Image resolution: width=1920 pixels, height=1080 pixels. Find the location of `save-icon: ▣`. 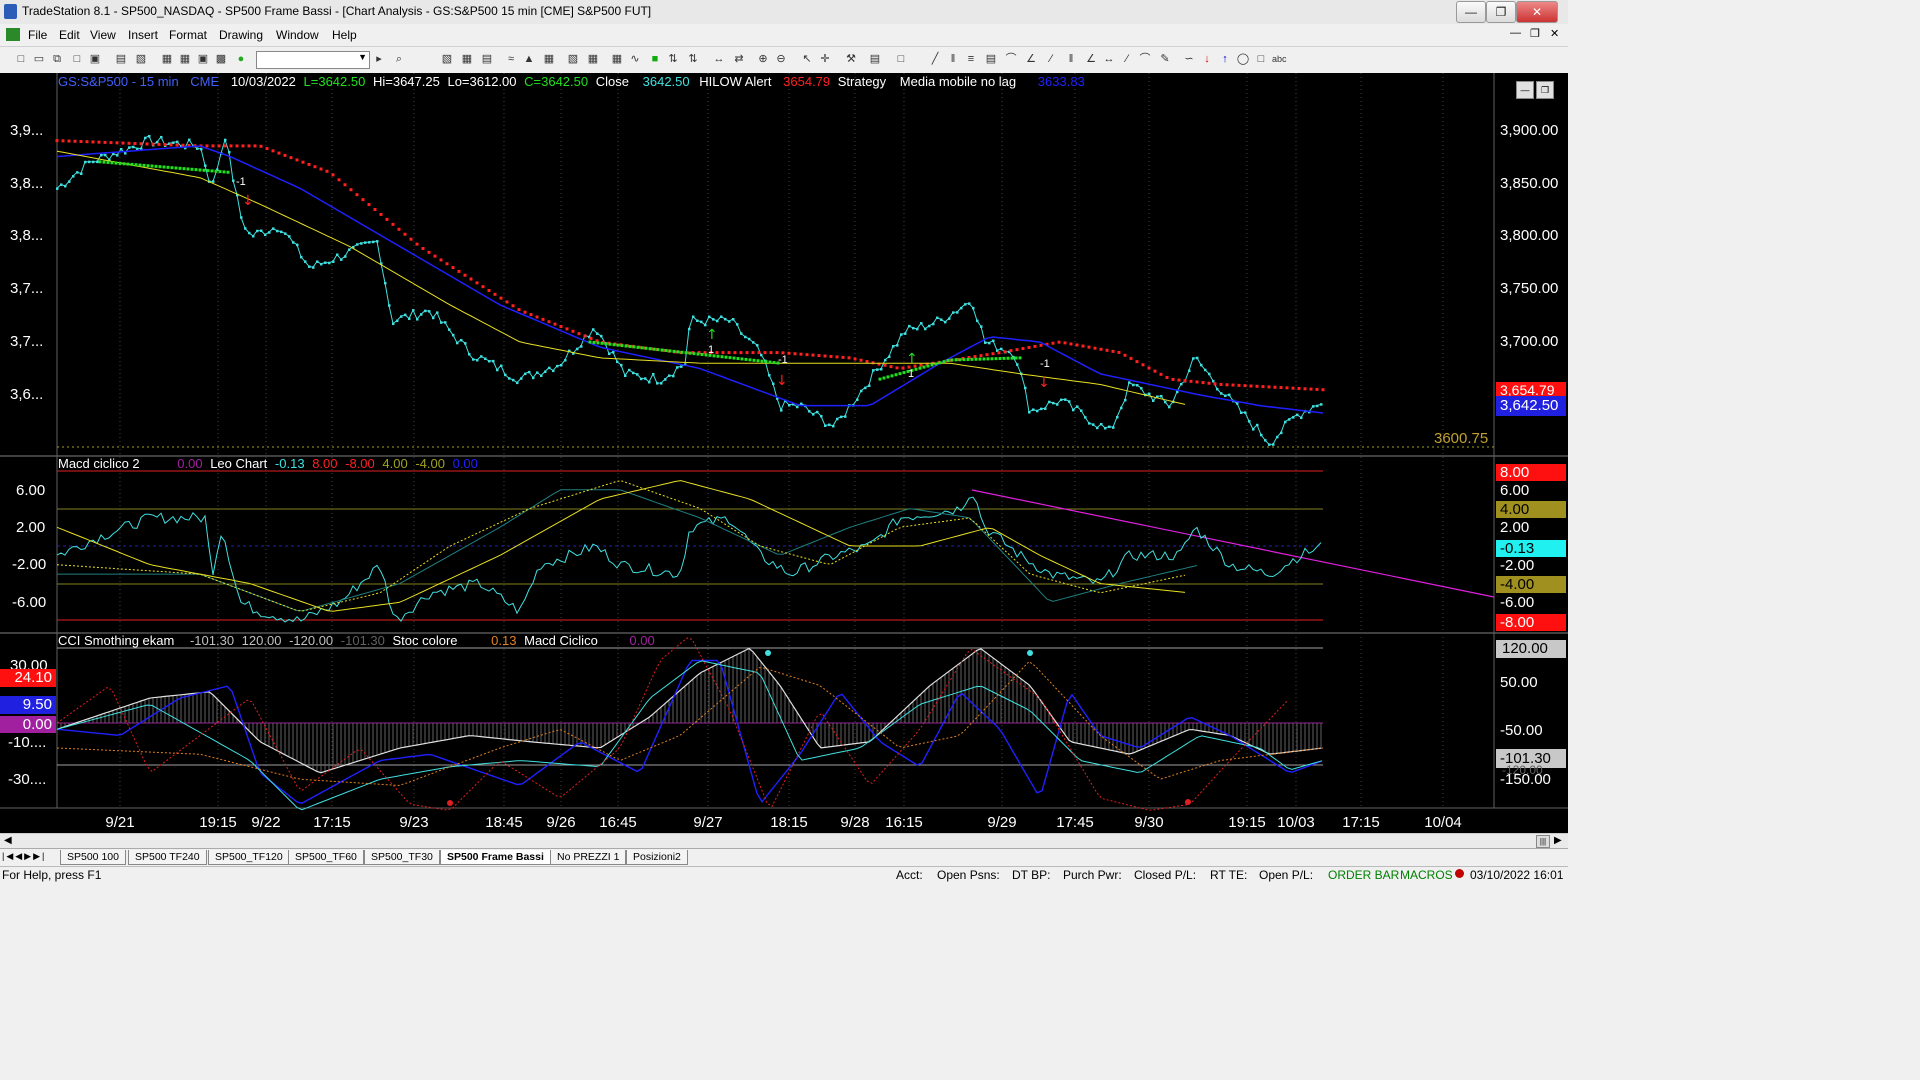

save-icon: ▣ is located at coordinates (95, 59).